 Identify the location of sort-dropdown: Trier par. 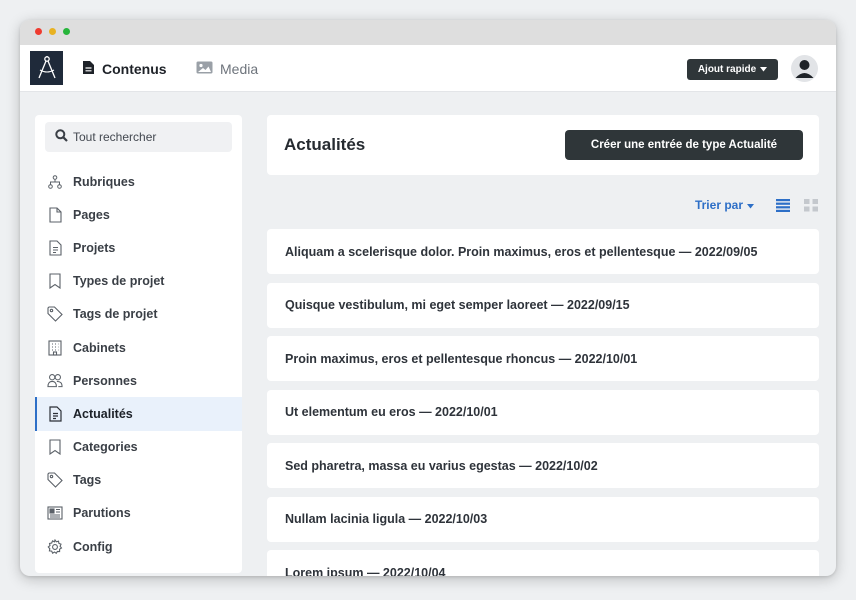
(724, 205).